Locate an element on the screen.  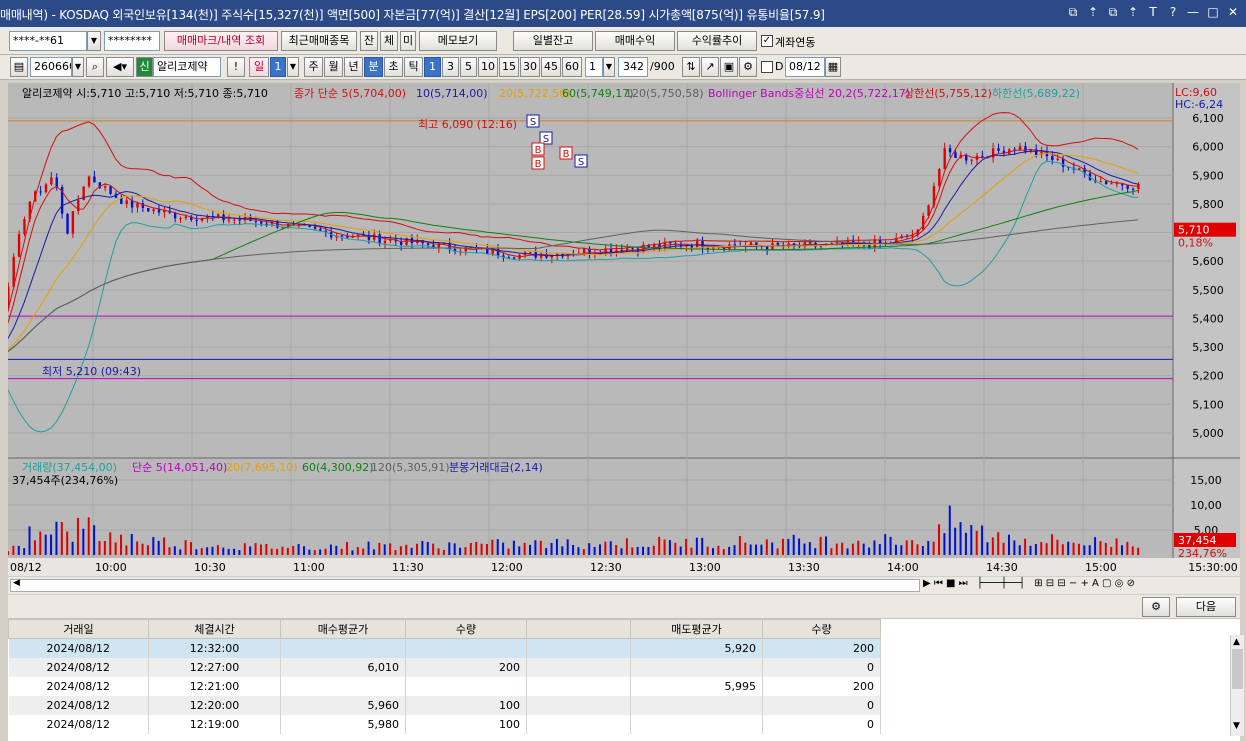
speaker-icon: ◀▾ is located at coordinates (120, 67).